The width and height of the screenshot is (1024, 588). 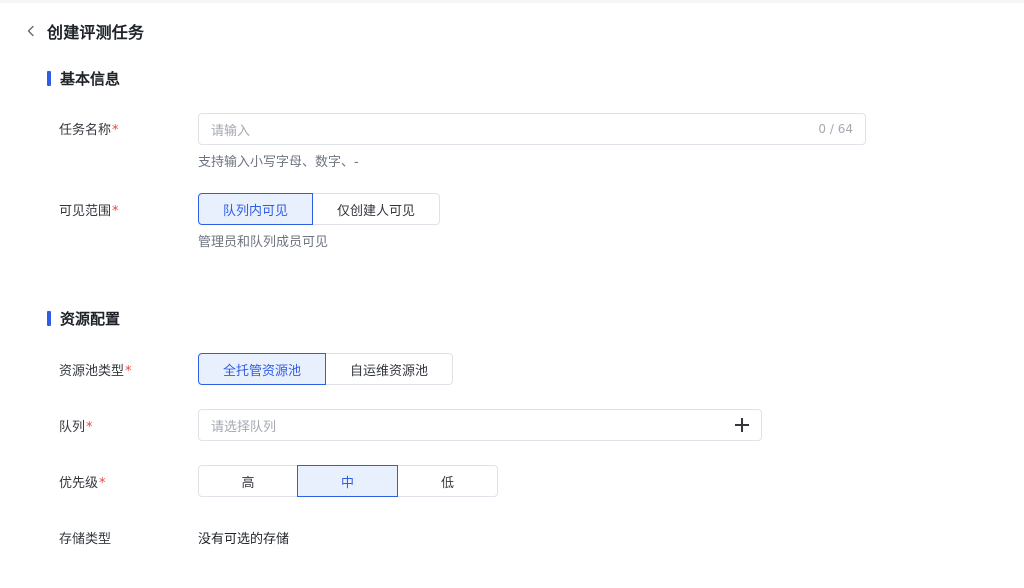 I want to click on priority-label: 优先级*, so click(x=82, y=481).